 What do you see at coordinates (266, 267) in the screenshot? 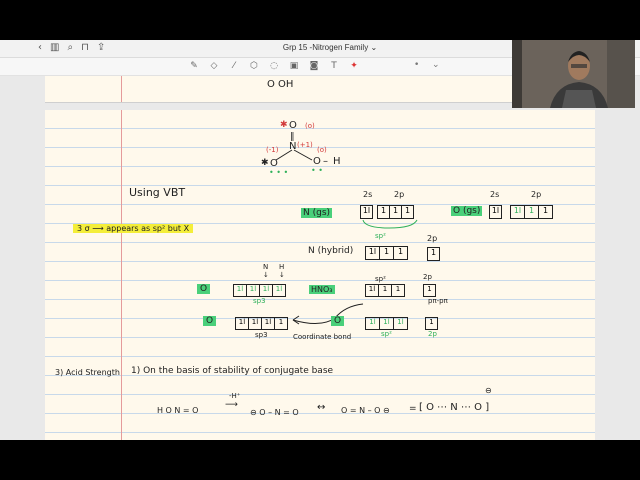
I see `arrow-n-label: N` at bounding box center [266, 267].